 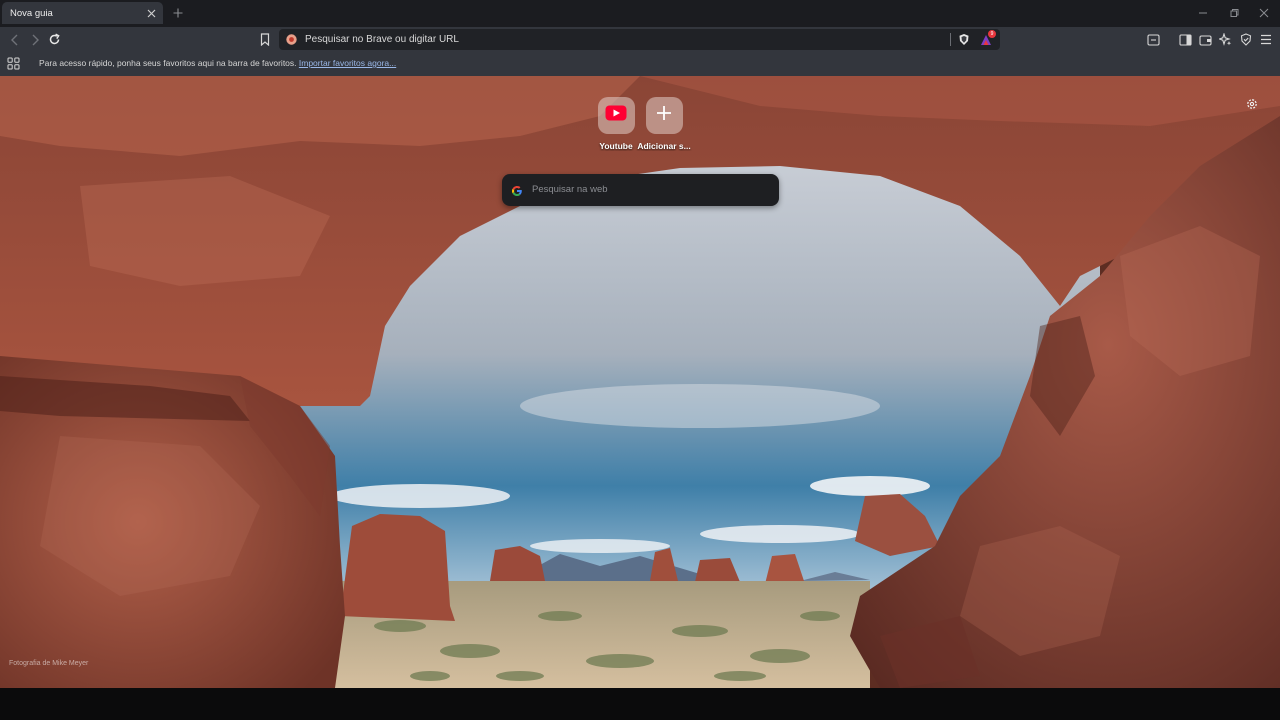 What do you see at coordinates (1264, 13) in the screenshot?
I see `window-close-icon` at bounding box center [1264, 13].